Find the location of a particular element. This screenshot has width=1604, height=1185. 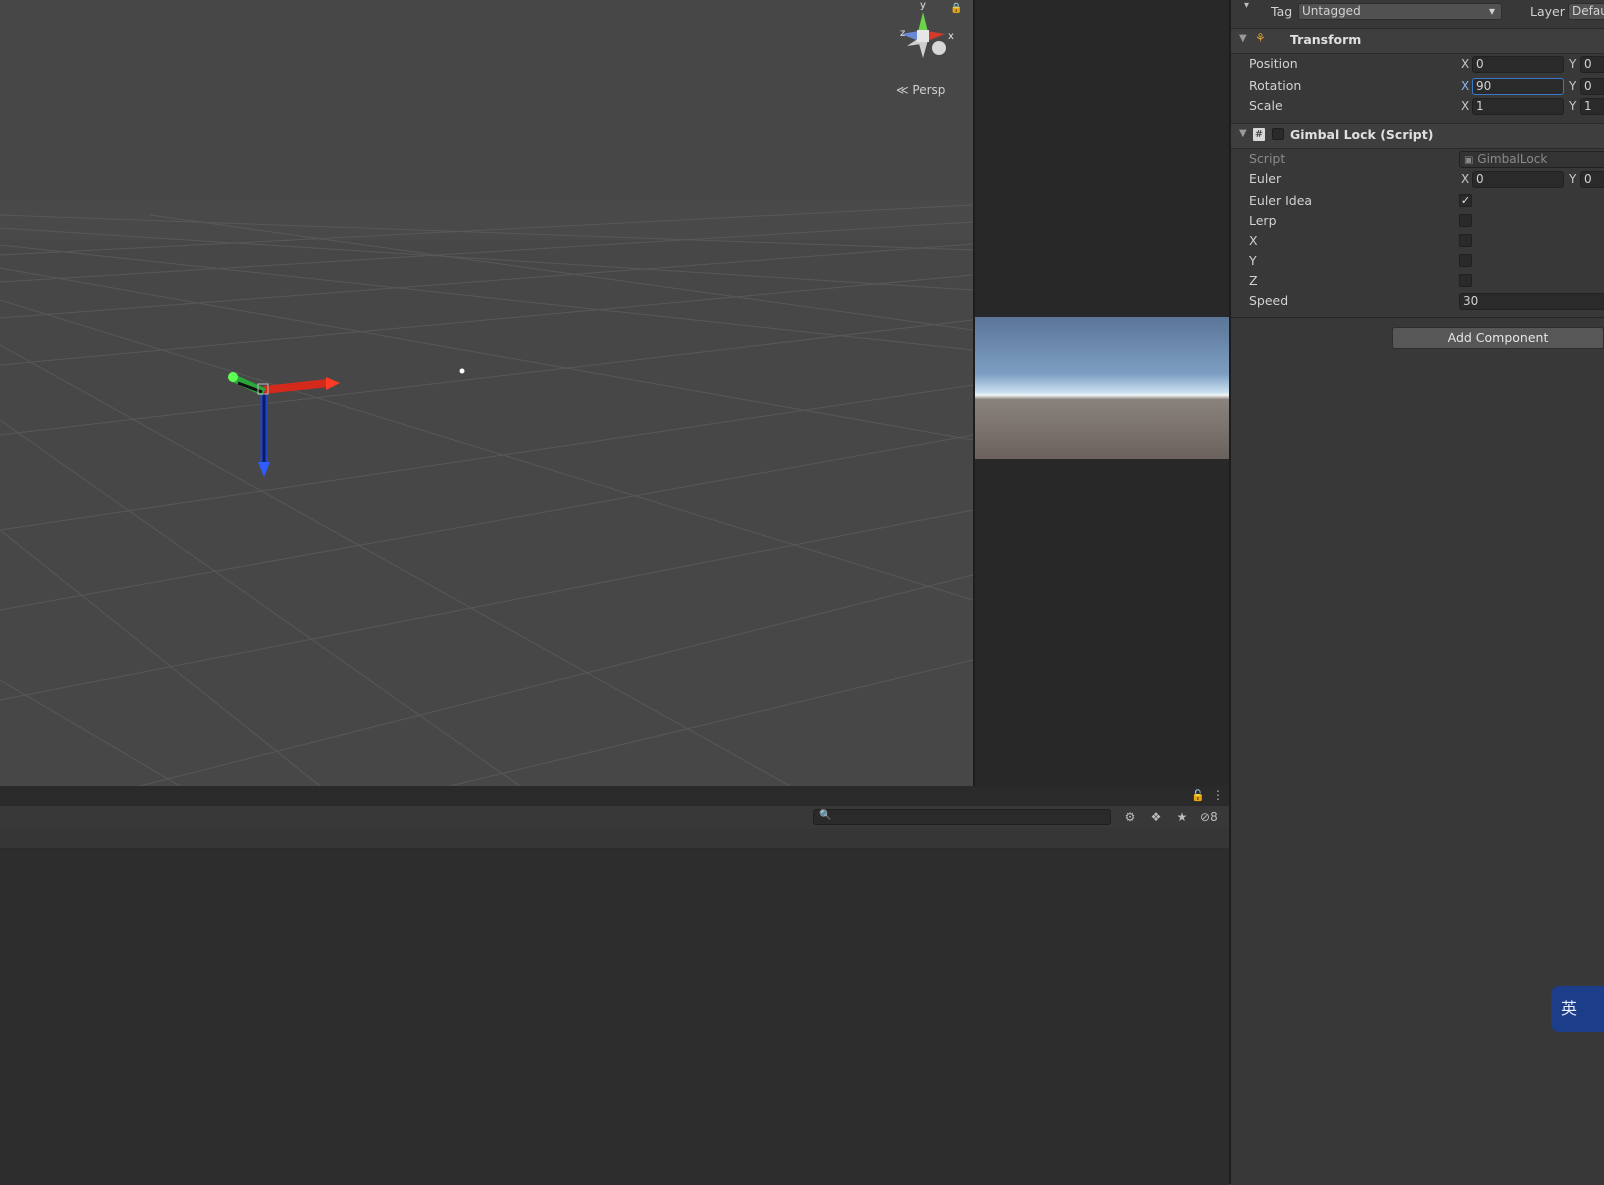

component-enabled-checkbox is located at coordinates (1278, 134).